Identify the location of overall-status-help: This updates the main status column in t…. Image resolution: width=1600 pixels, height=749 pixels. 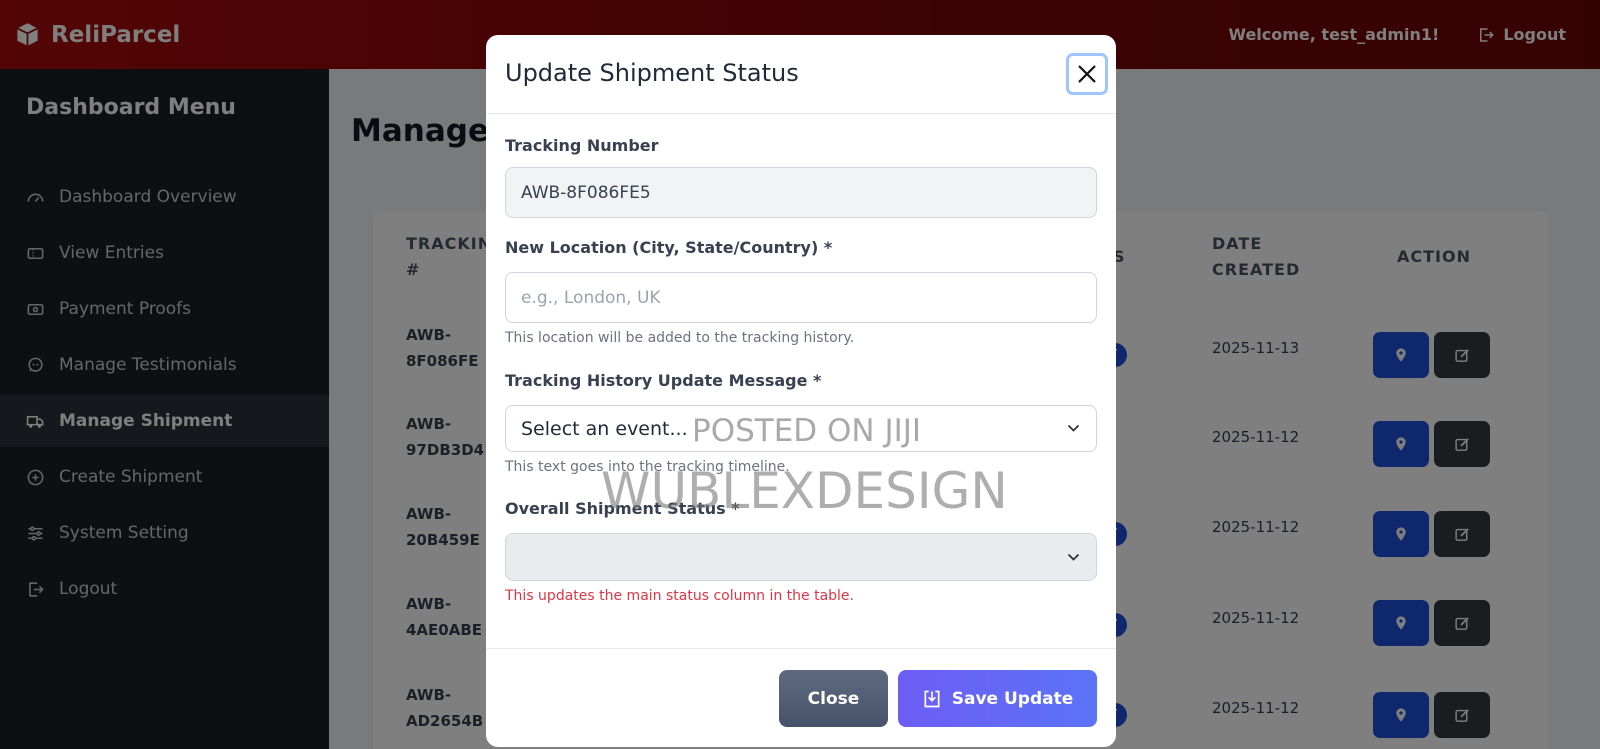
(679, 596).